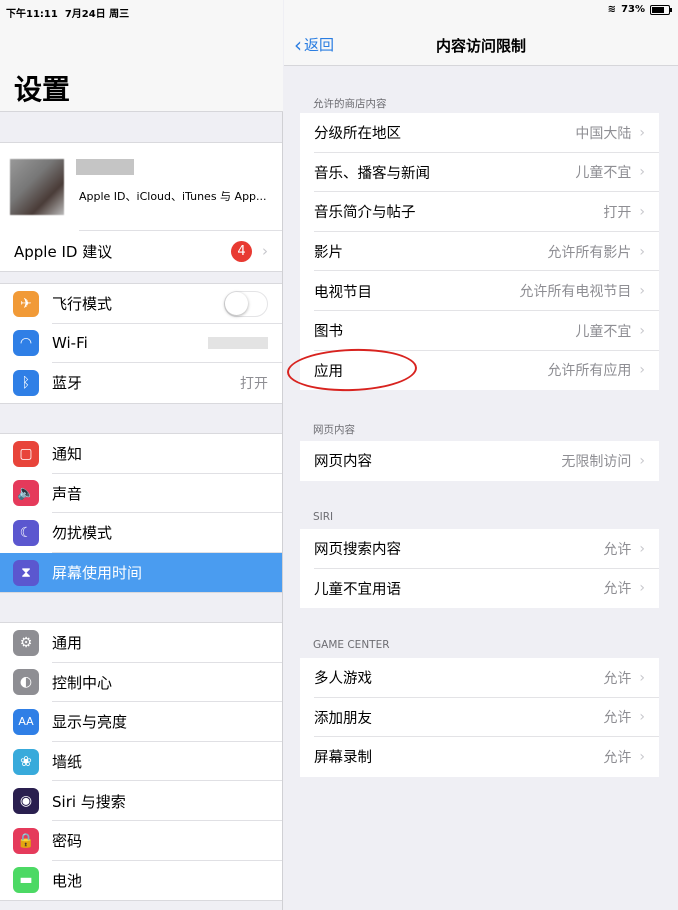 The image size is (678, 910). I want to click on sidebar-item-value: 打开, so click(254, 383).